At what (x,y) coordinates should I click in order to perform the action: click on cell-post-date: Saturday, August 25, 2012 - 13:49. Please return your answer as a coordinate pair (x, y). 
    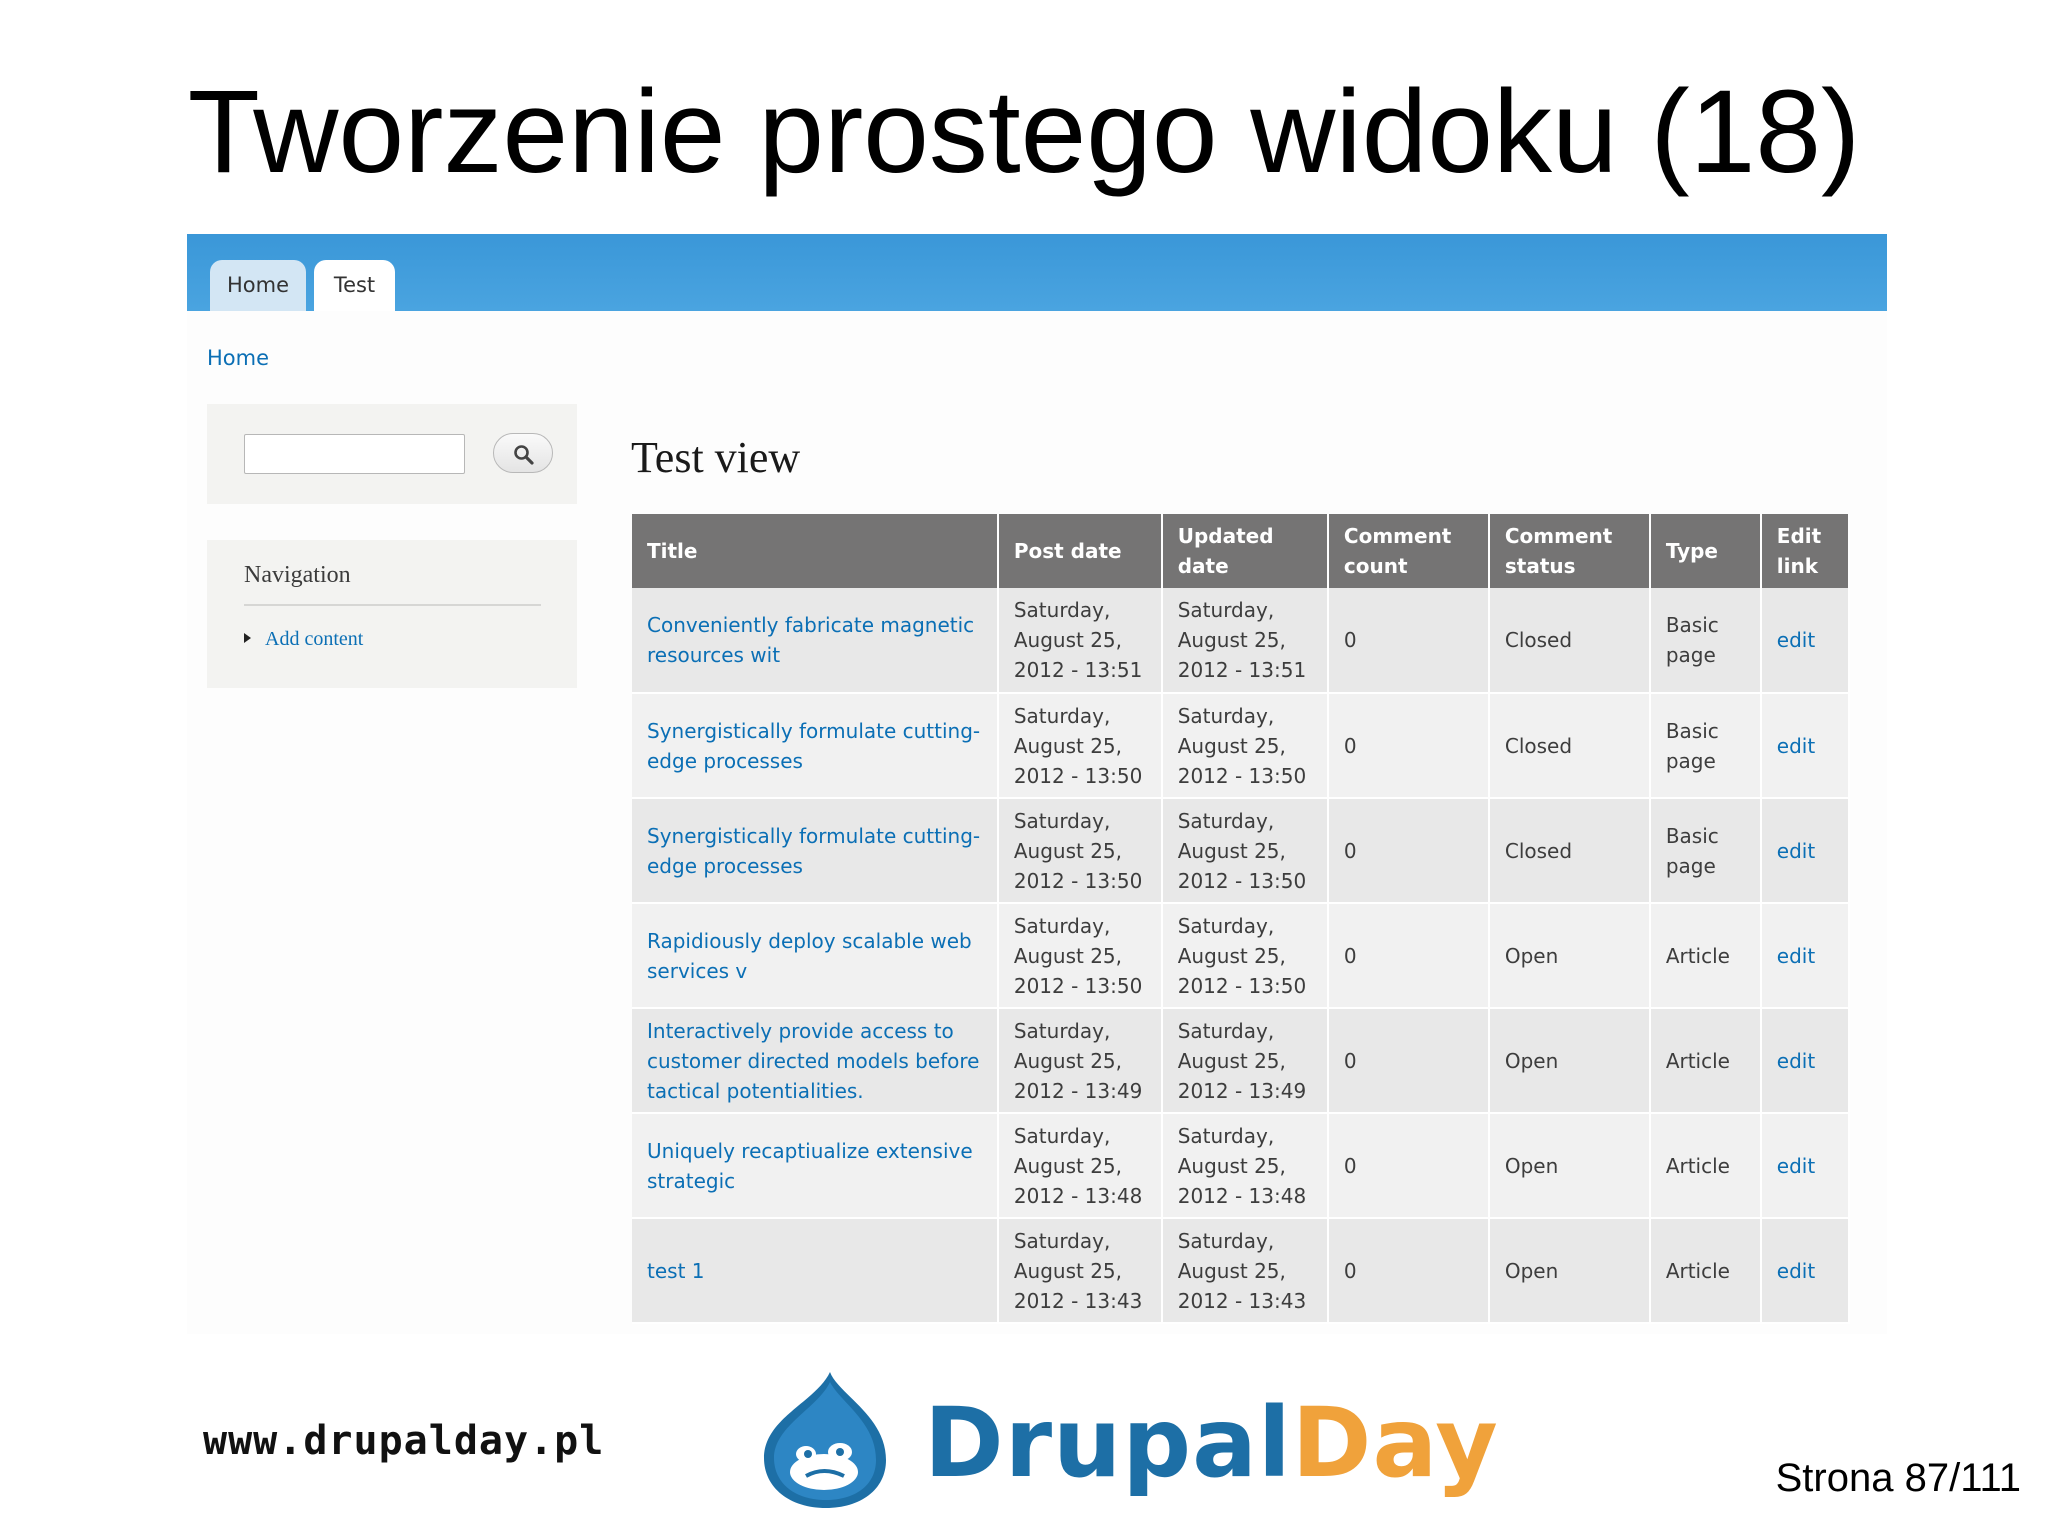
    Looking at the image, I should click on (1080, 1061).